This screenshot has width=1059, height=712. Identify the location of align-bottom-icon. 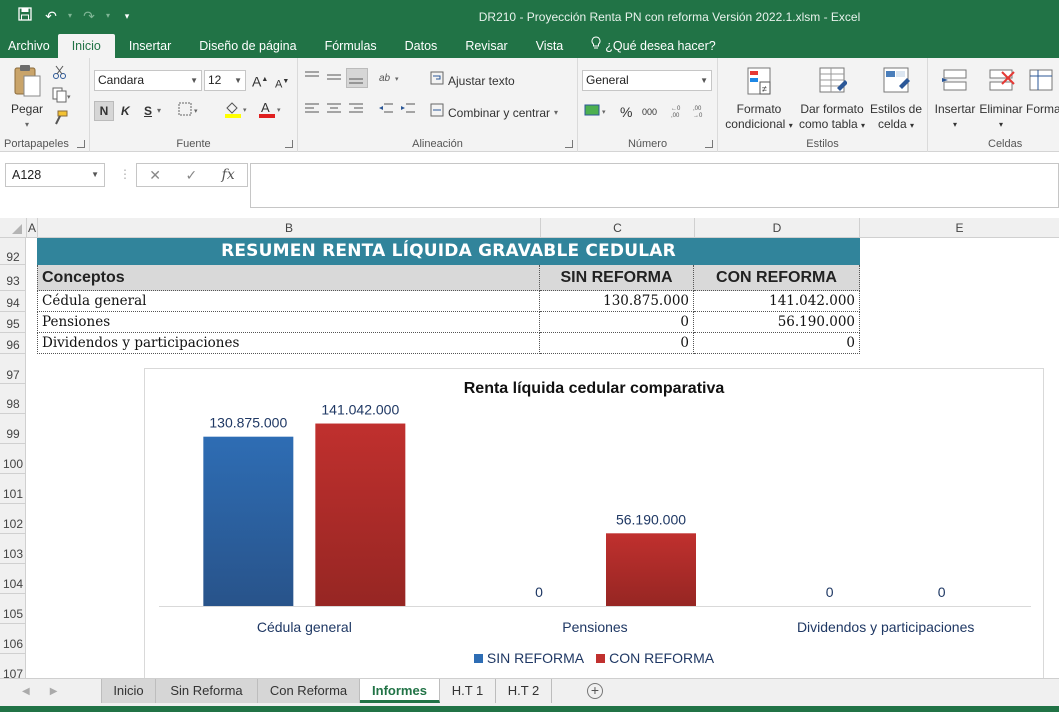
(357, 78).